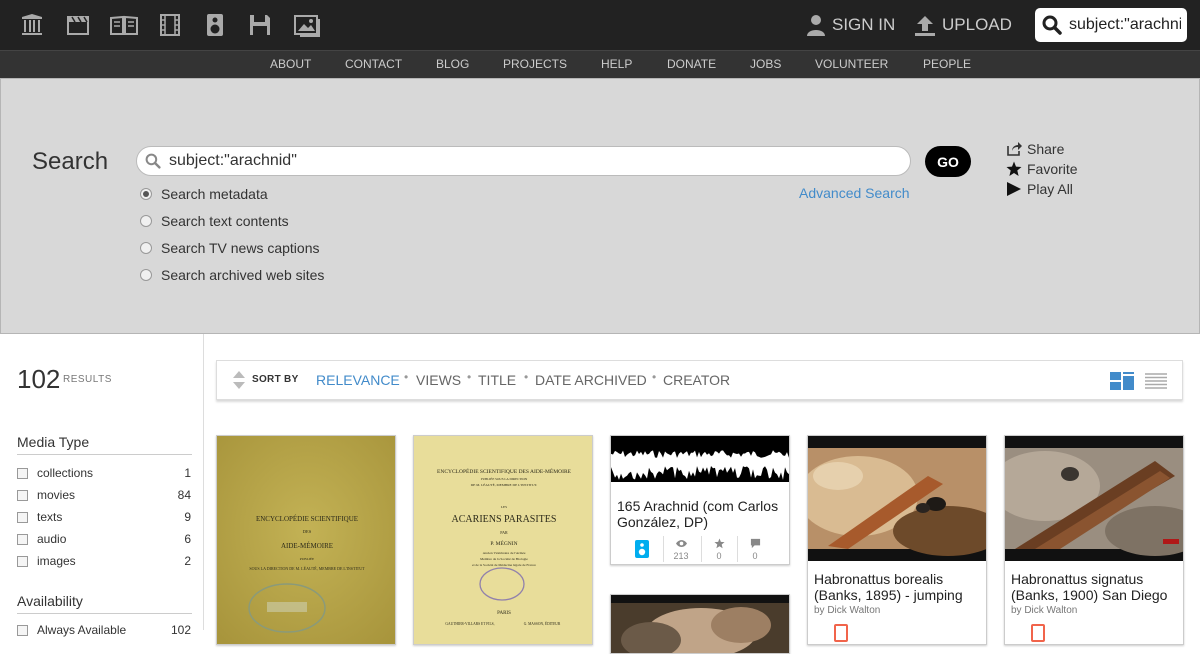 This screenshot has height=654, width=1200. Describe the element at coordinates (701, 514) in the screenshot. I see `item-title: 165 Arachnid (com Carlos González, DP)` at that location.